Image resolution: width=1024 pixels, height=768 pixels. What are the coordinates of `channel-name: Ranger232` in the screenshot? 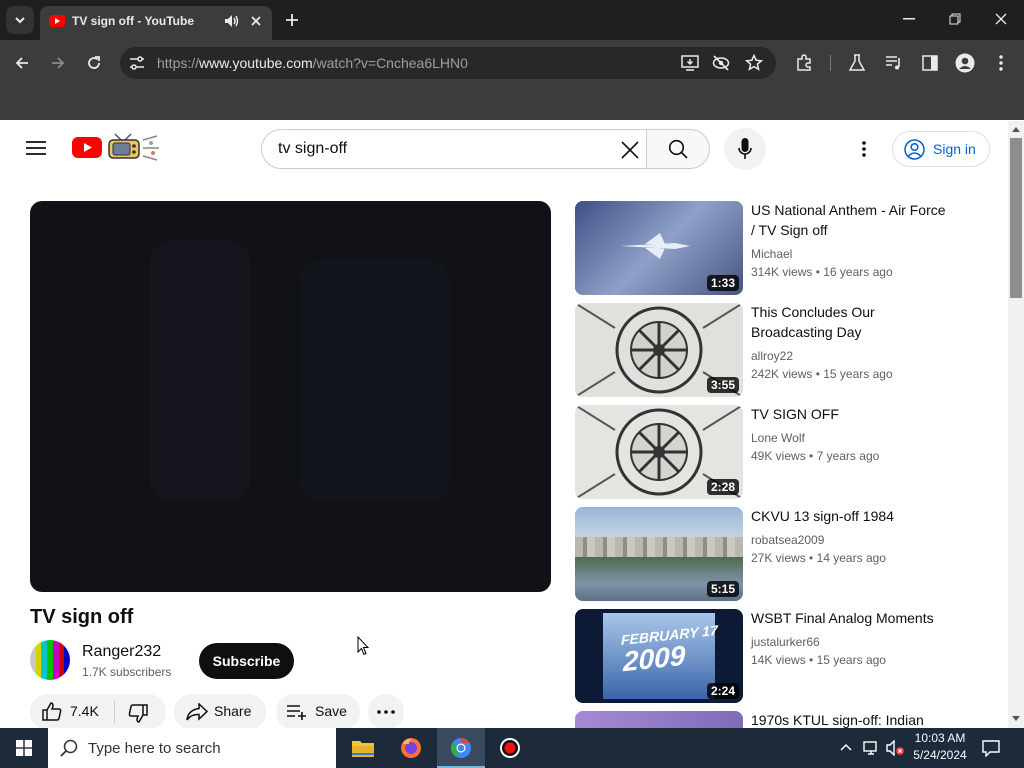 It's located at (121, 652).